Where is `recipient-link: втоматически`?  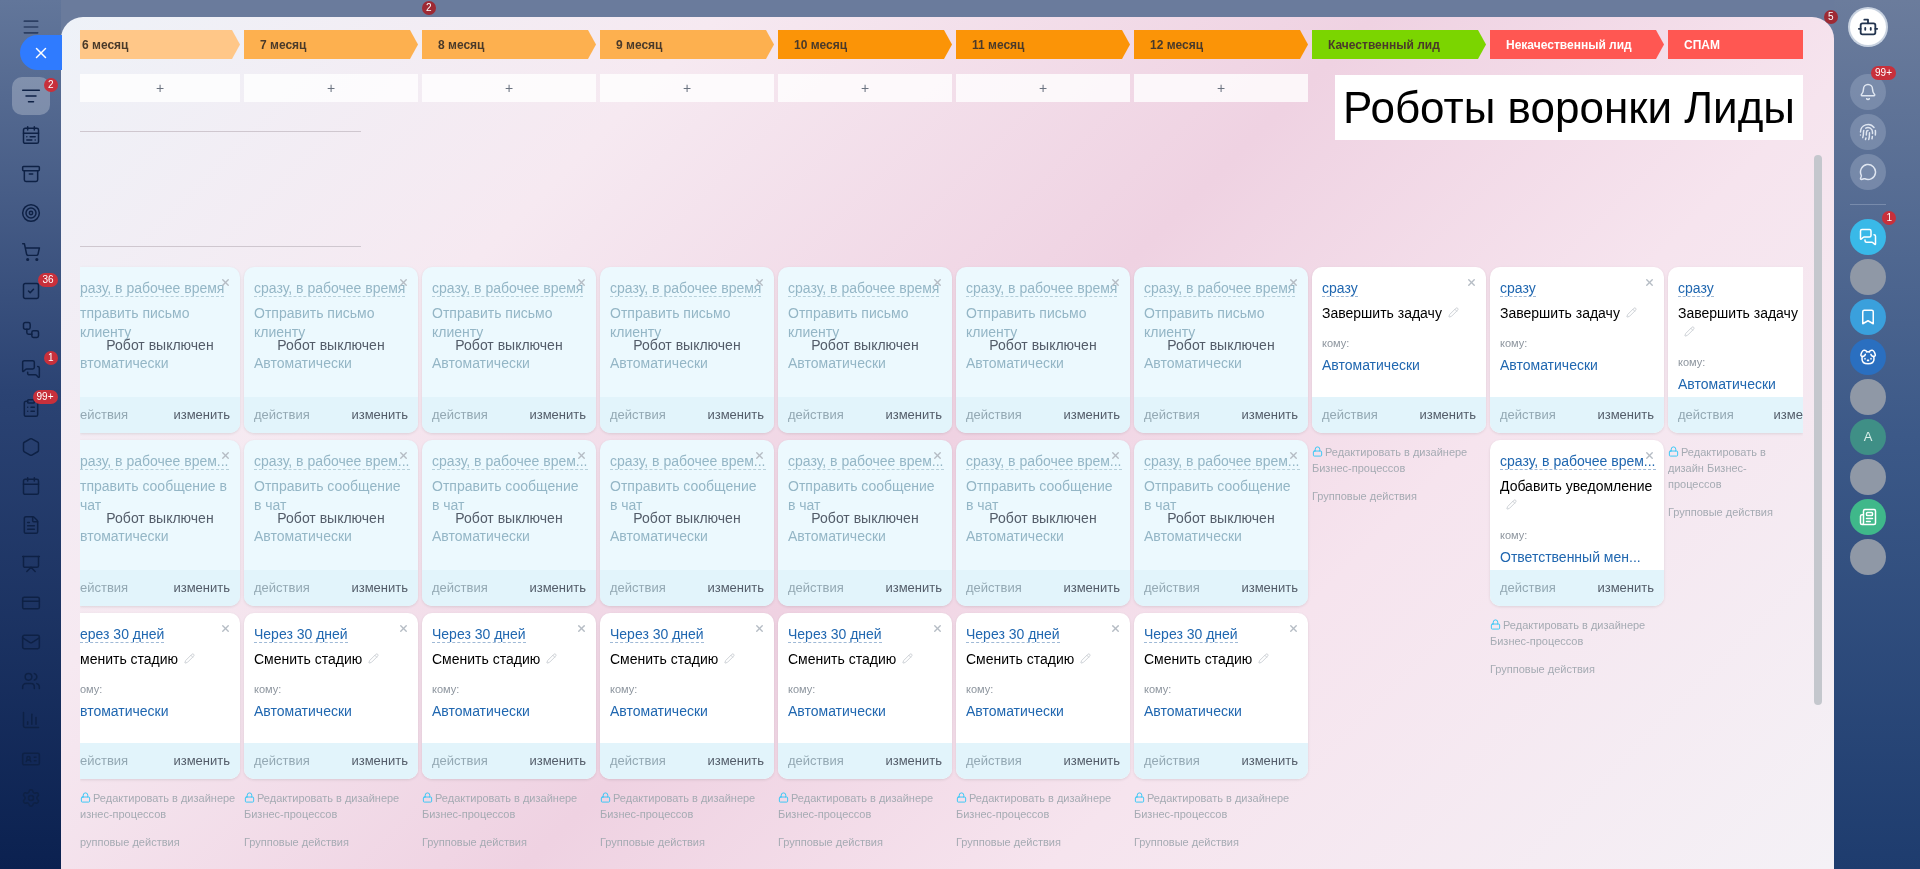
recipient-link: втоматически is located at coordinates (155, 711).